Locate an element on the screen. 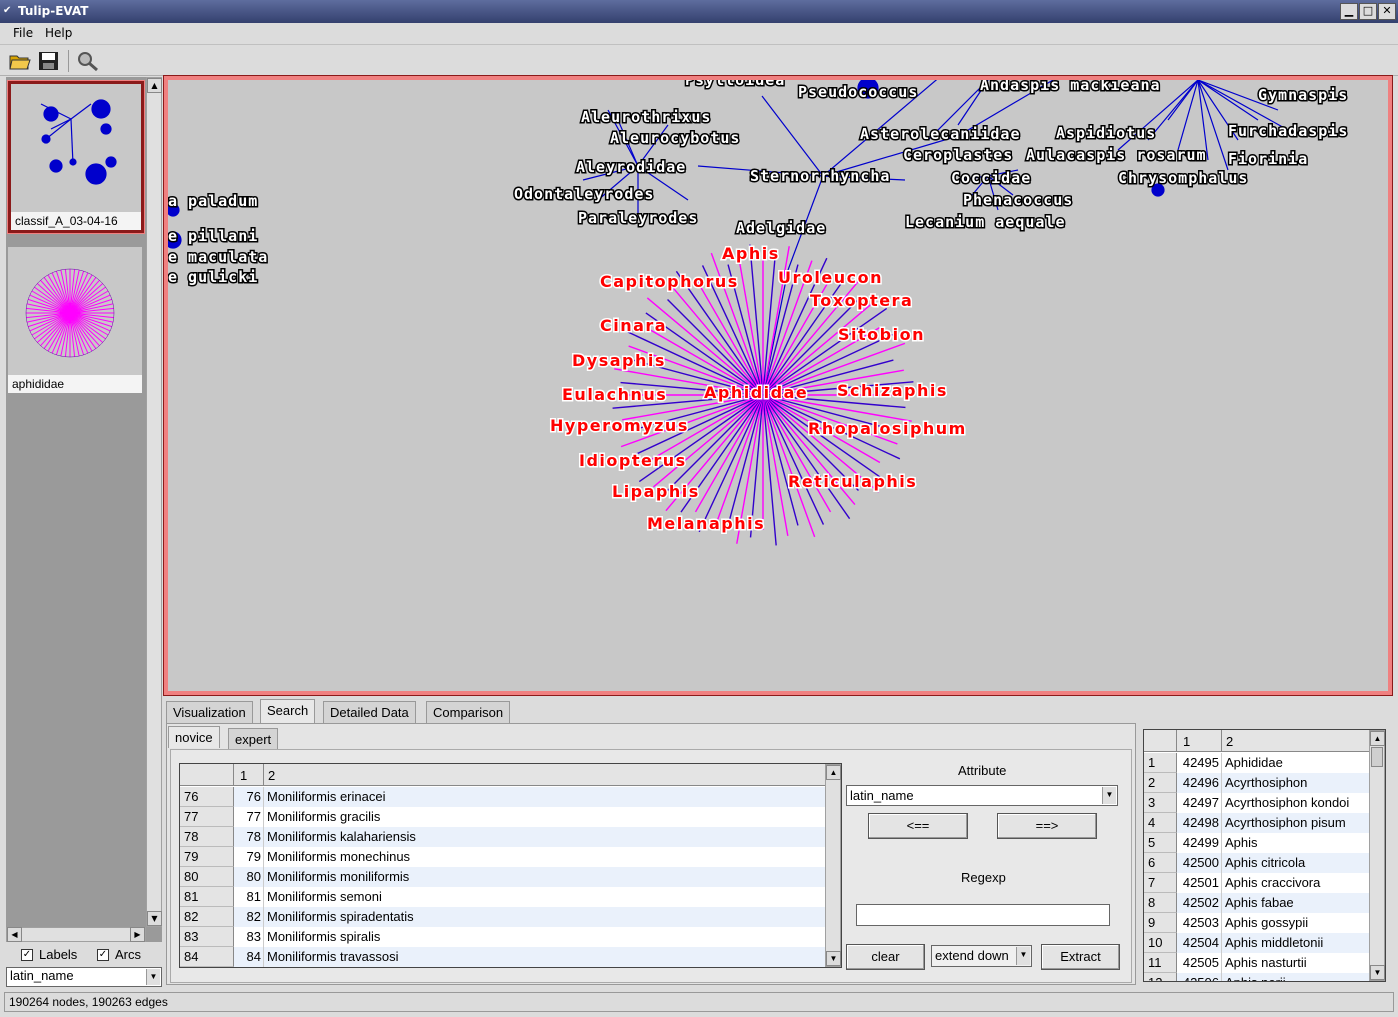 This screenshot has height=1017, width=1398. node-label: e gulicki is located at coordinates (213, 277).